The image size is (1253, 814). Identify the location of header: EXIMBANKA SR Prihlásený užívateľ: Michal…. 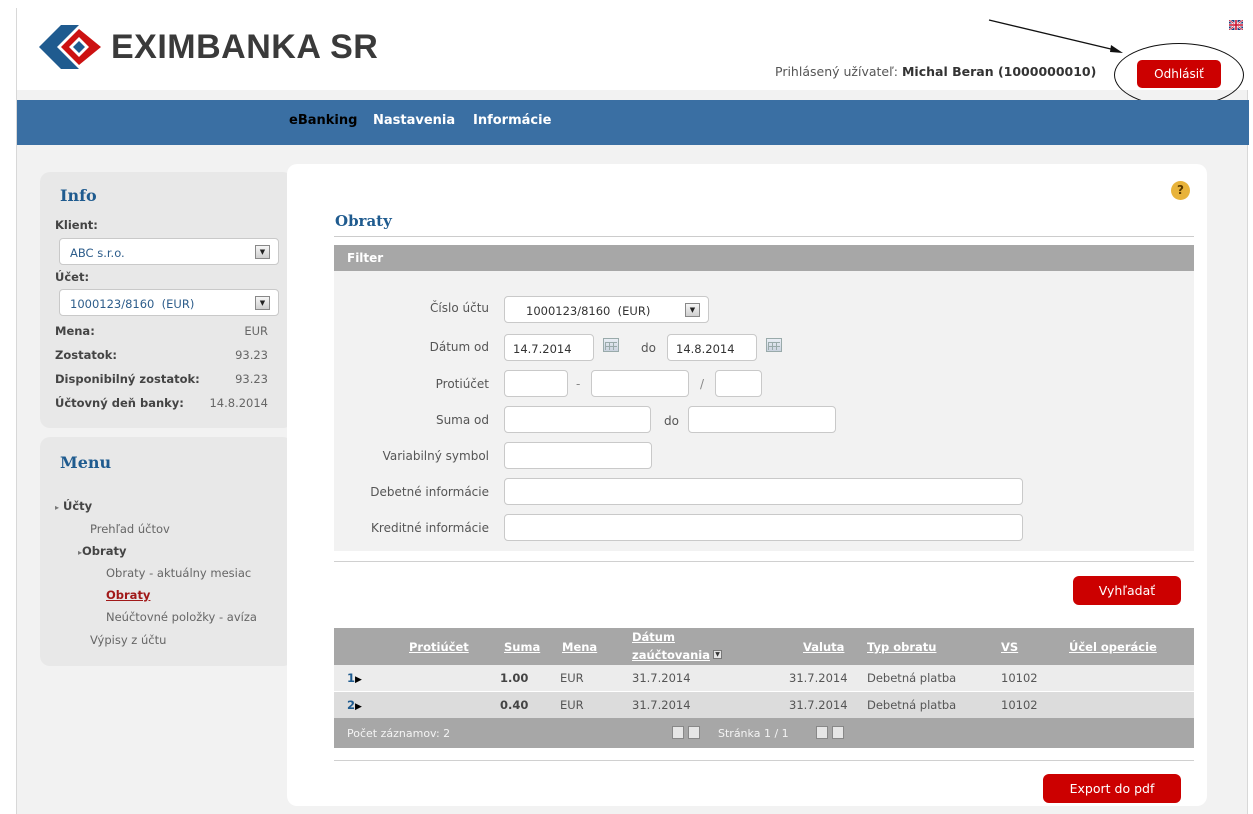
(633, 57).